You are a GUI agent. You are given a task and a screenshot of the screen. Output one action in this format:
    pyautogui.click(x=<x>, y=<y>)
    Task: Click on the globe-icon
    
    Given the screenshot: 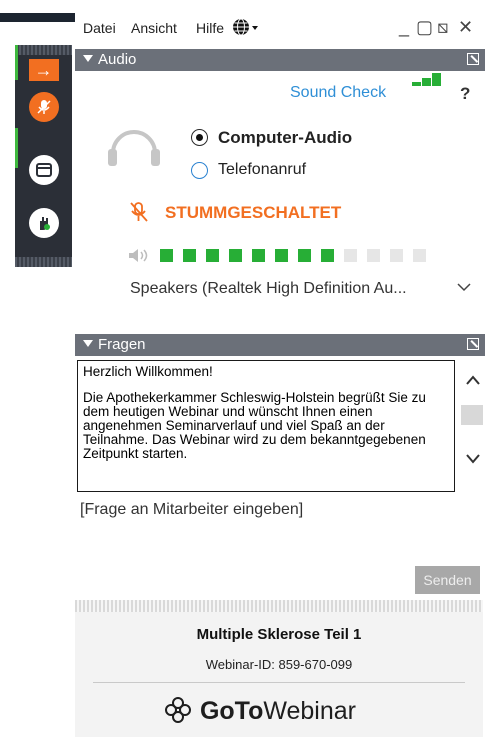 What is the action you would take?
    pyautogui.click(x=245, y=27)
    